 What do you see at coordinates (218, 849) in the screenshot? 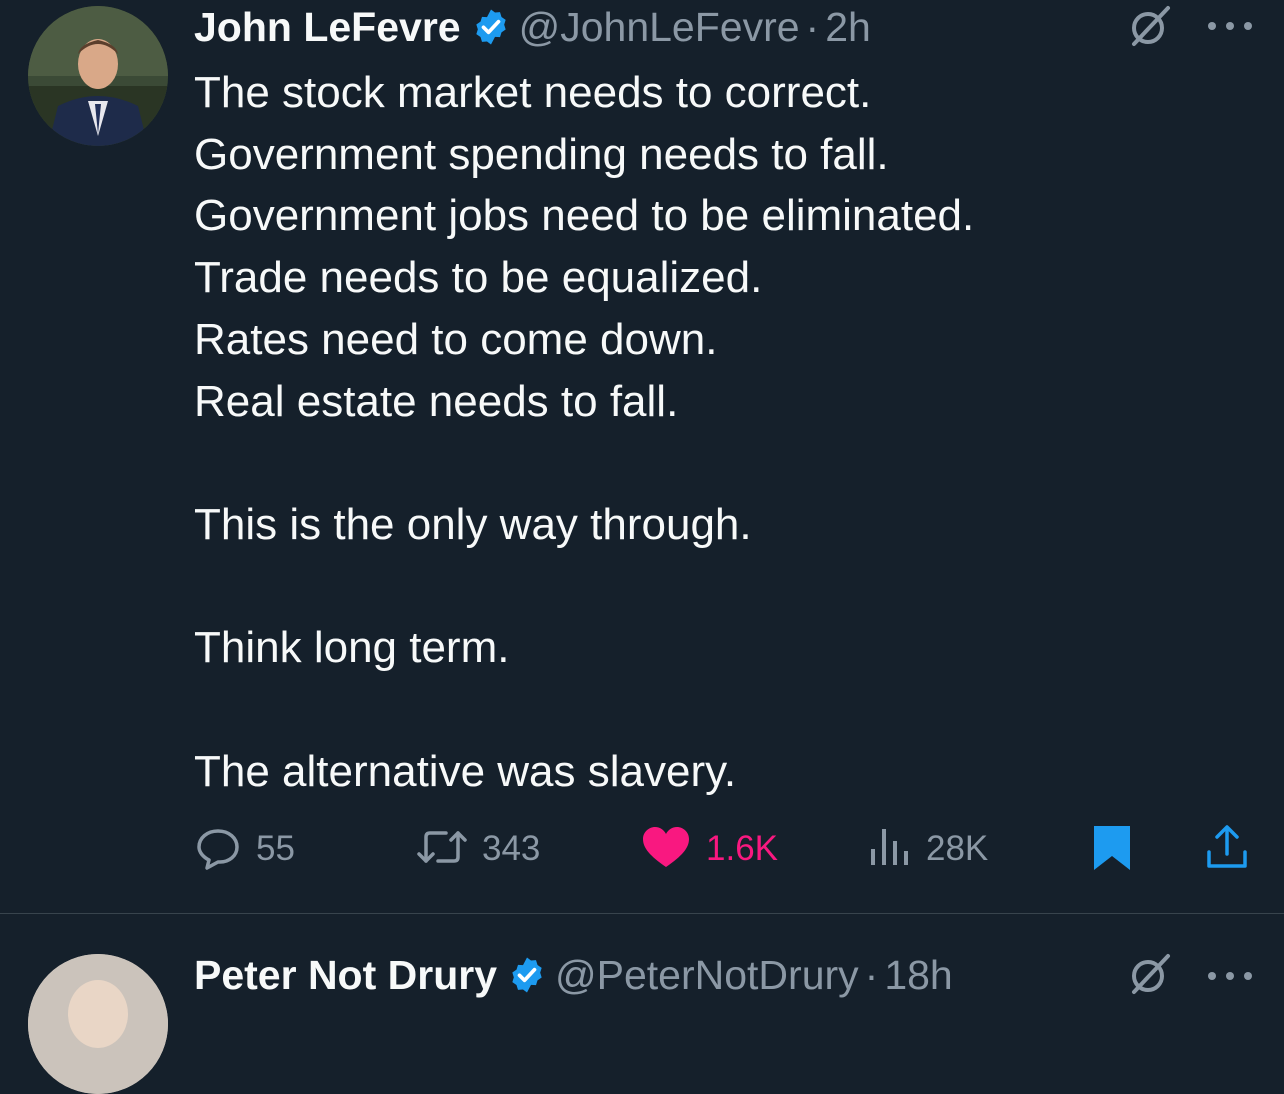
I see `reply-icon` at bounding box center [218, 849].